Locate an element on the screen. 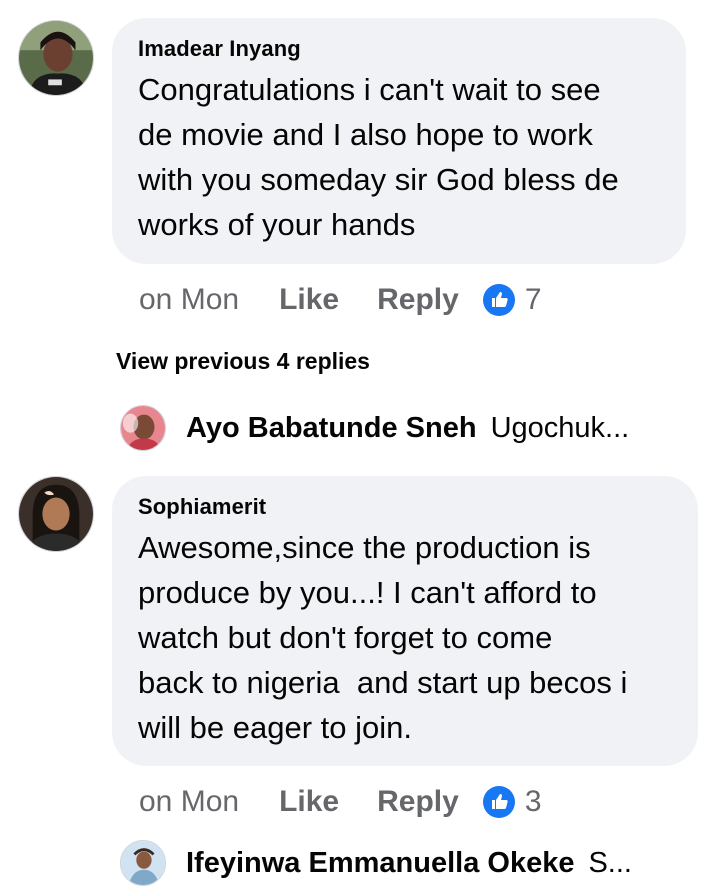  reaction-count: 3 is located at coordinates (533, 802).